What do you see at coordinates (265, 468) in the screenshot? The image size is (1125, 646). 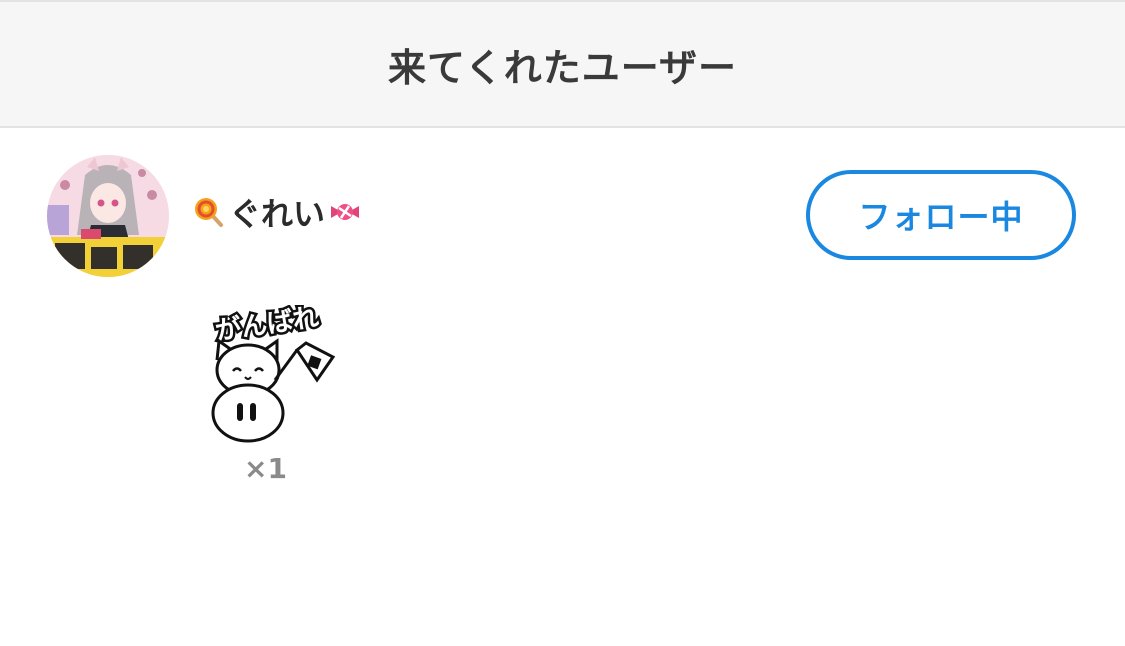 I see `gift-count: ×1` at bounding box center [265, 468].